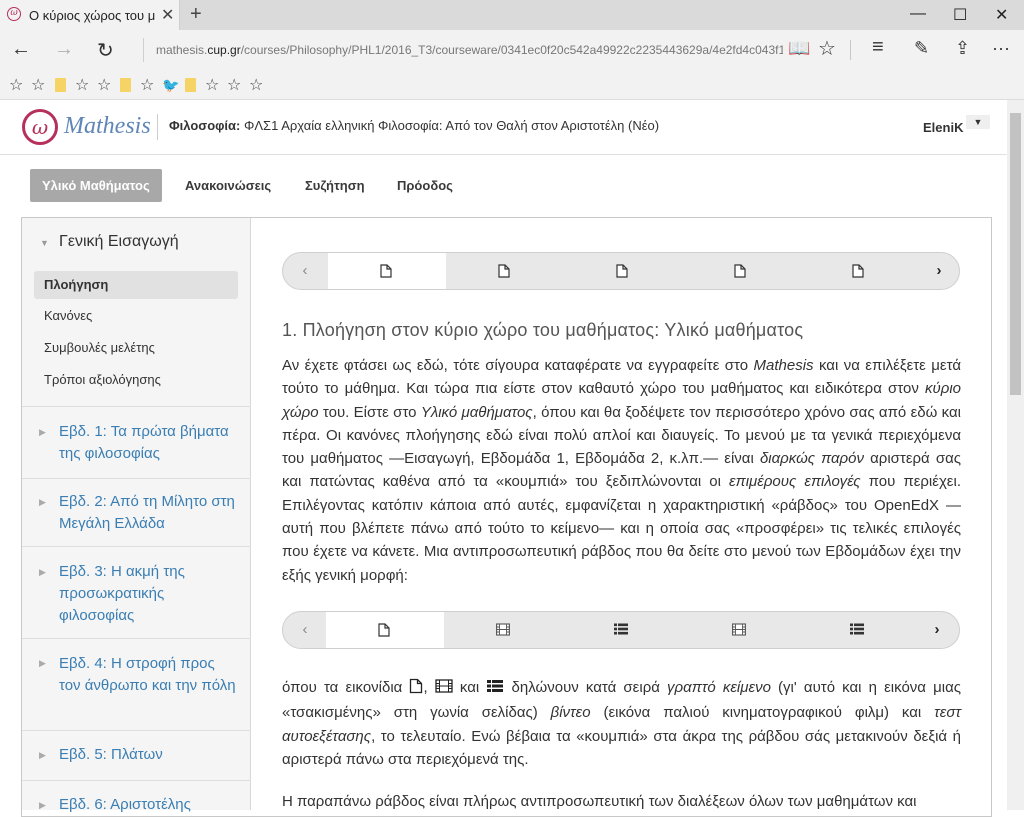  Describe the element at coordinates (425, 185) in the screenshot. I see `tab-progress: Πρόοδος` at that location.